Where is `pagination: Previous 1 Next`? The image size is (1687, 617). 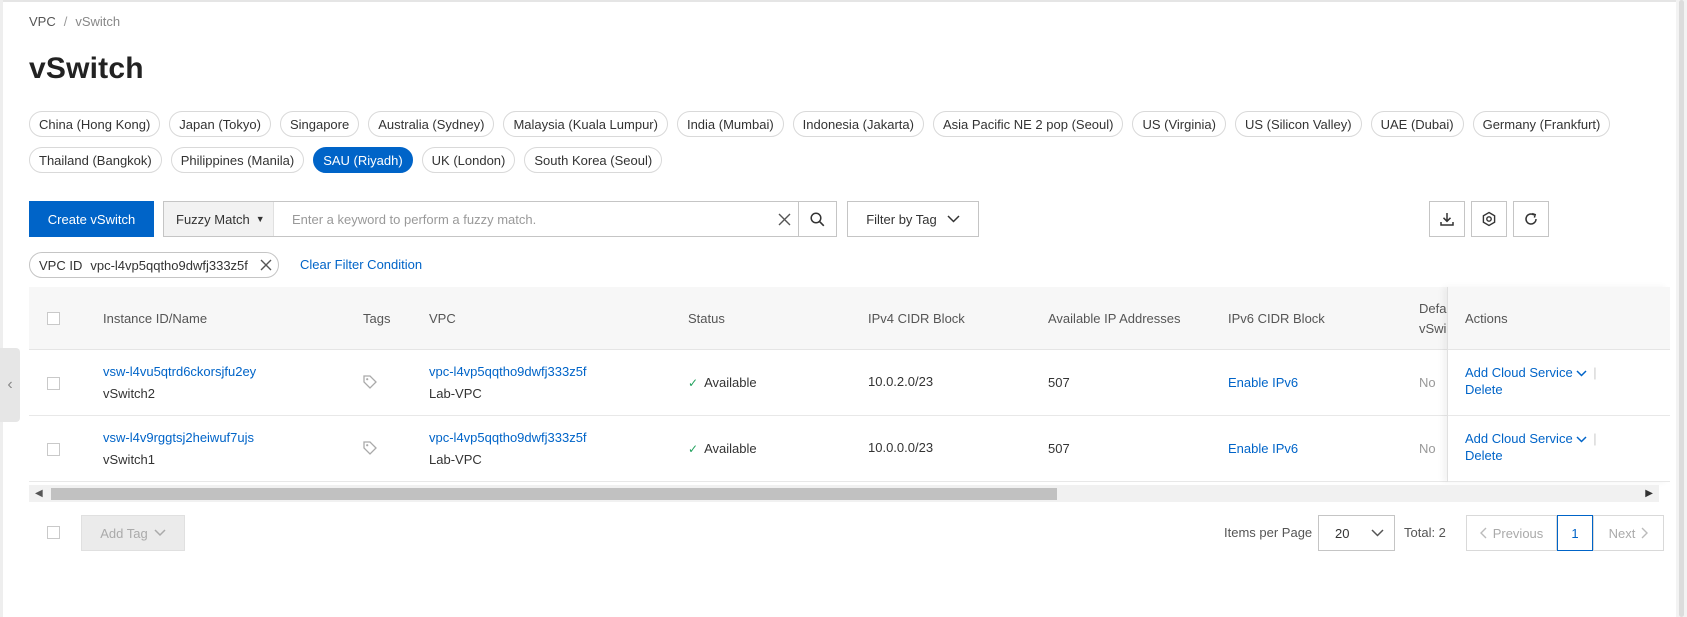 pagination: Previous 1 Next is located at coordinates (1565, 533).